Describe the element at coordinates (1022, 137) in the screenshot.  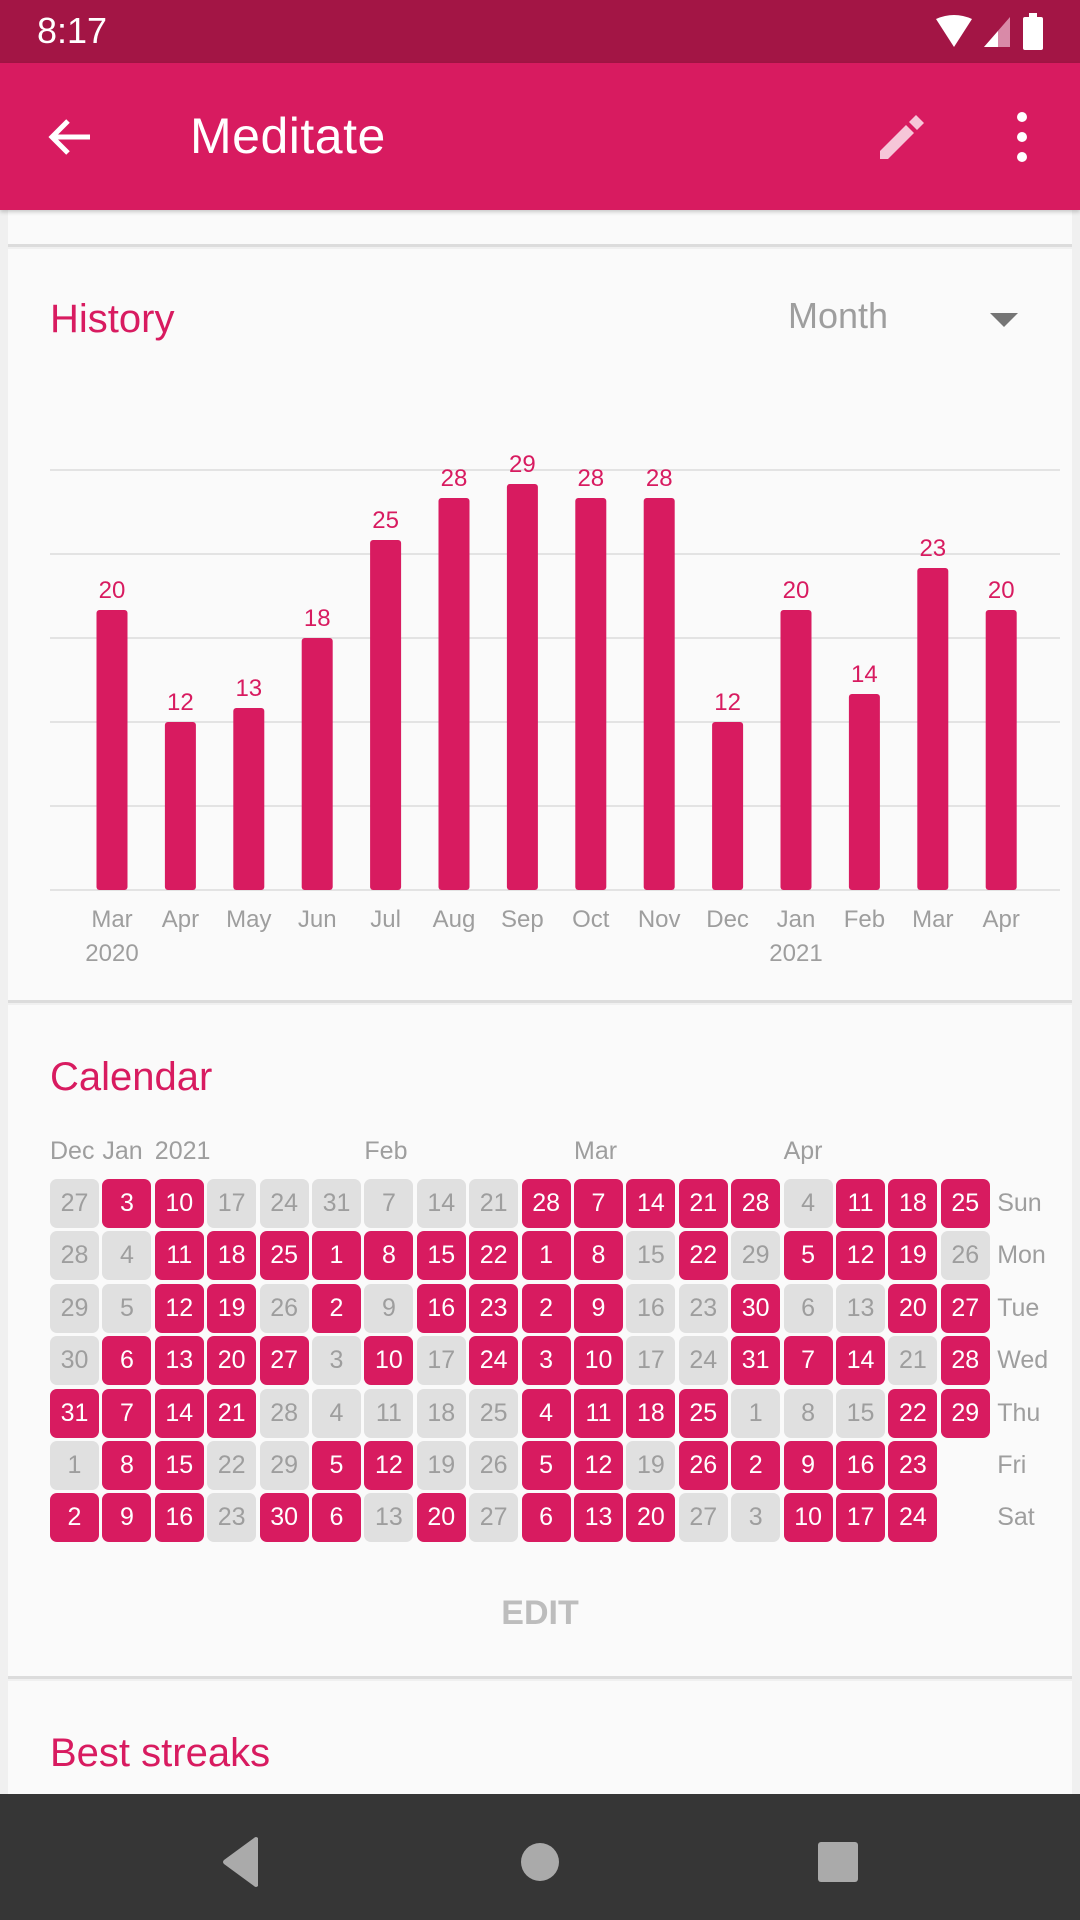
I see `more-vert-icon` at that location.